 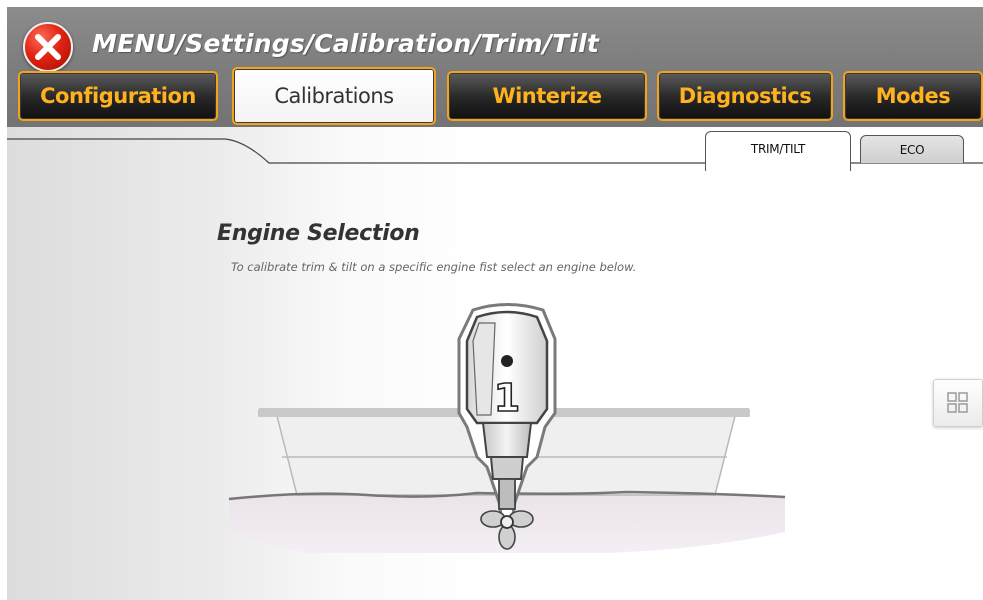 What do you see at coordinates (334, 96) in the screenshot?
I see `tab-calibrations: Calibrations` at bounding box center [334, 96].